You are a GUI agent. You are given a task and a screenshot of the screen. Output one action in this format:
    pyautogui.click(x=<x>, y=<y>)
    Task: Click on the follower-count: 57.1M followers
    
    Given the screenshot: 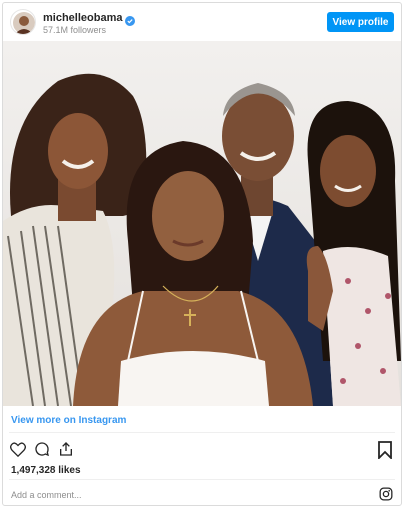 What is the action you would take?
    pyautogui.click(x=75, y=30)
    